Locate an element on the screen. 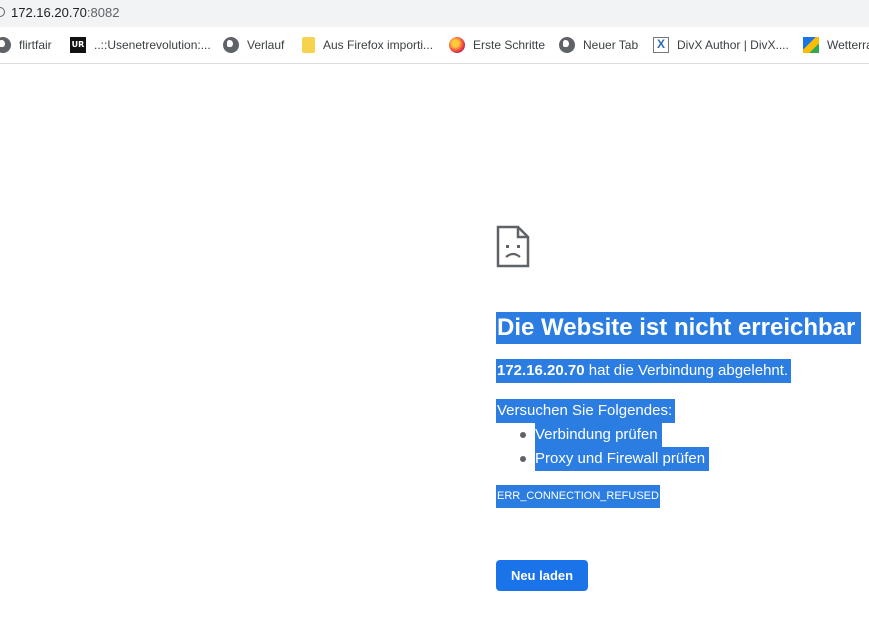 The width and height of the screenshot is (869, 619). suggestion-check-proxy-firewall: Proxy und Firewall prüfen is located at coordinates (622, 459).